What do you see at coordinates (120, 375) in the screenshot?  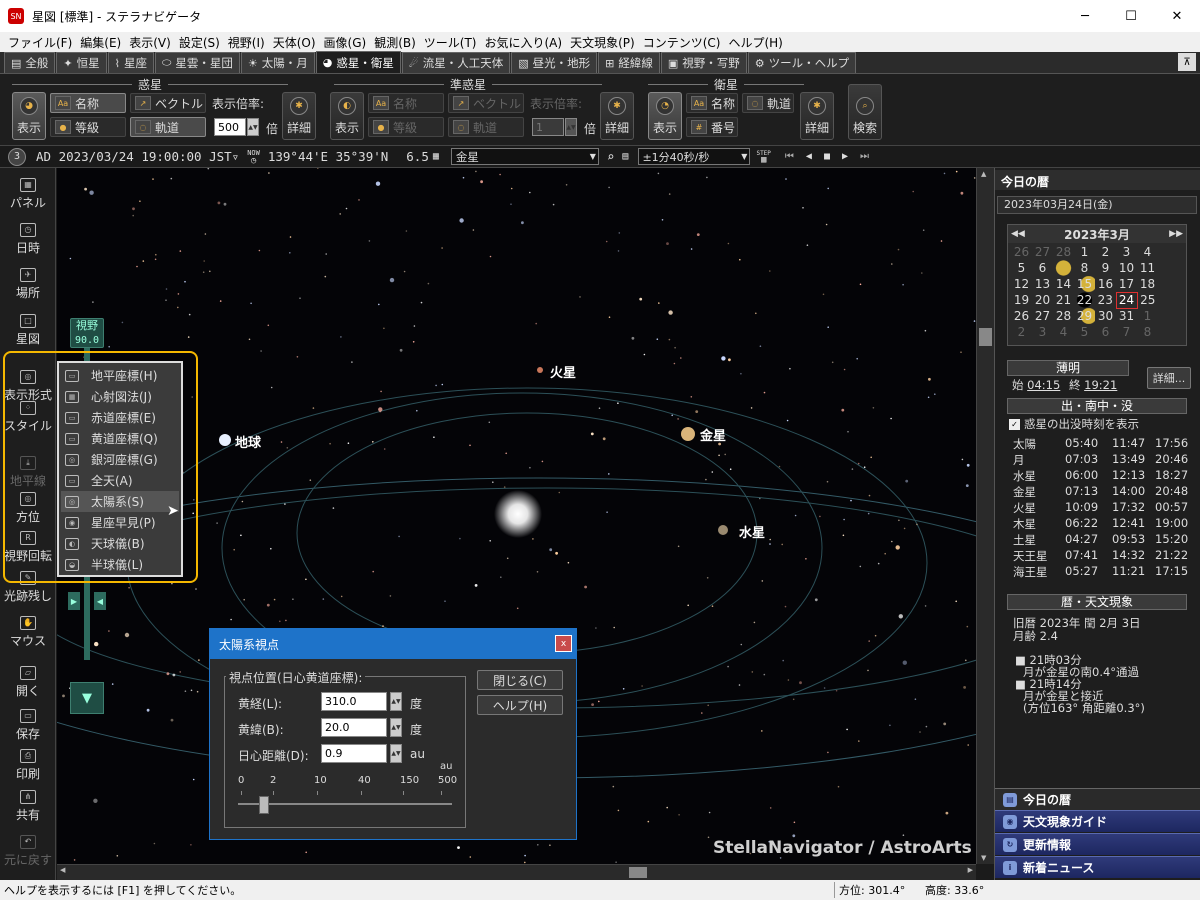 I see `menu-option-0: ▭ 地平座標(H)` at bounding box center [120, 375].